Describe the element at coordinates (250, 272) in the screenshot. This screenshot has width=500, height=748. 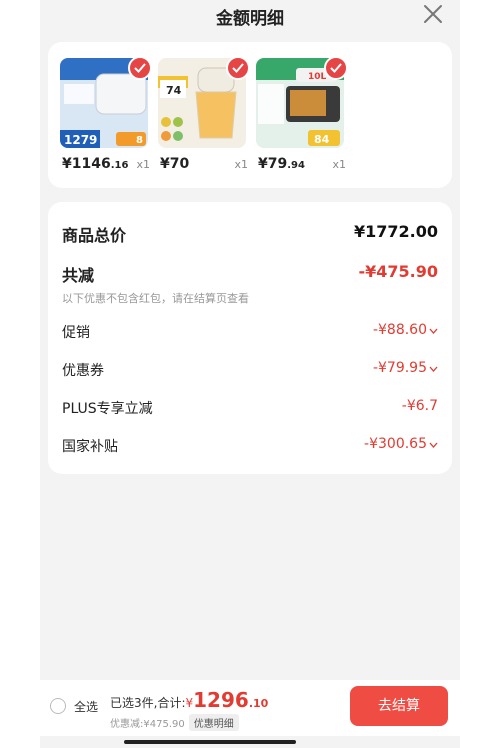
I see `discount-row: 共减 -¥475.90` at that location.